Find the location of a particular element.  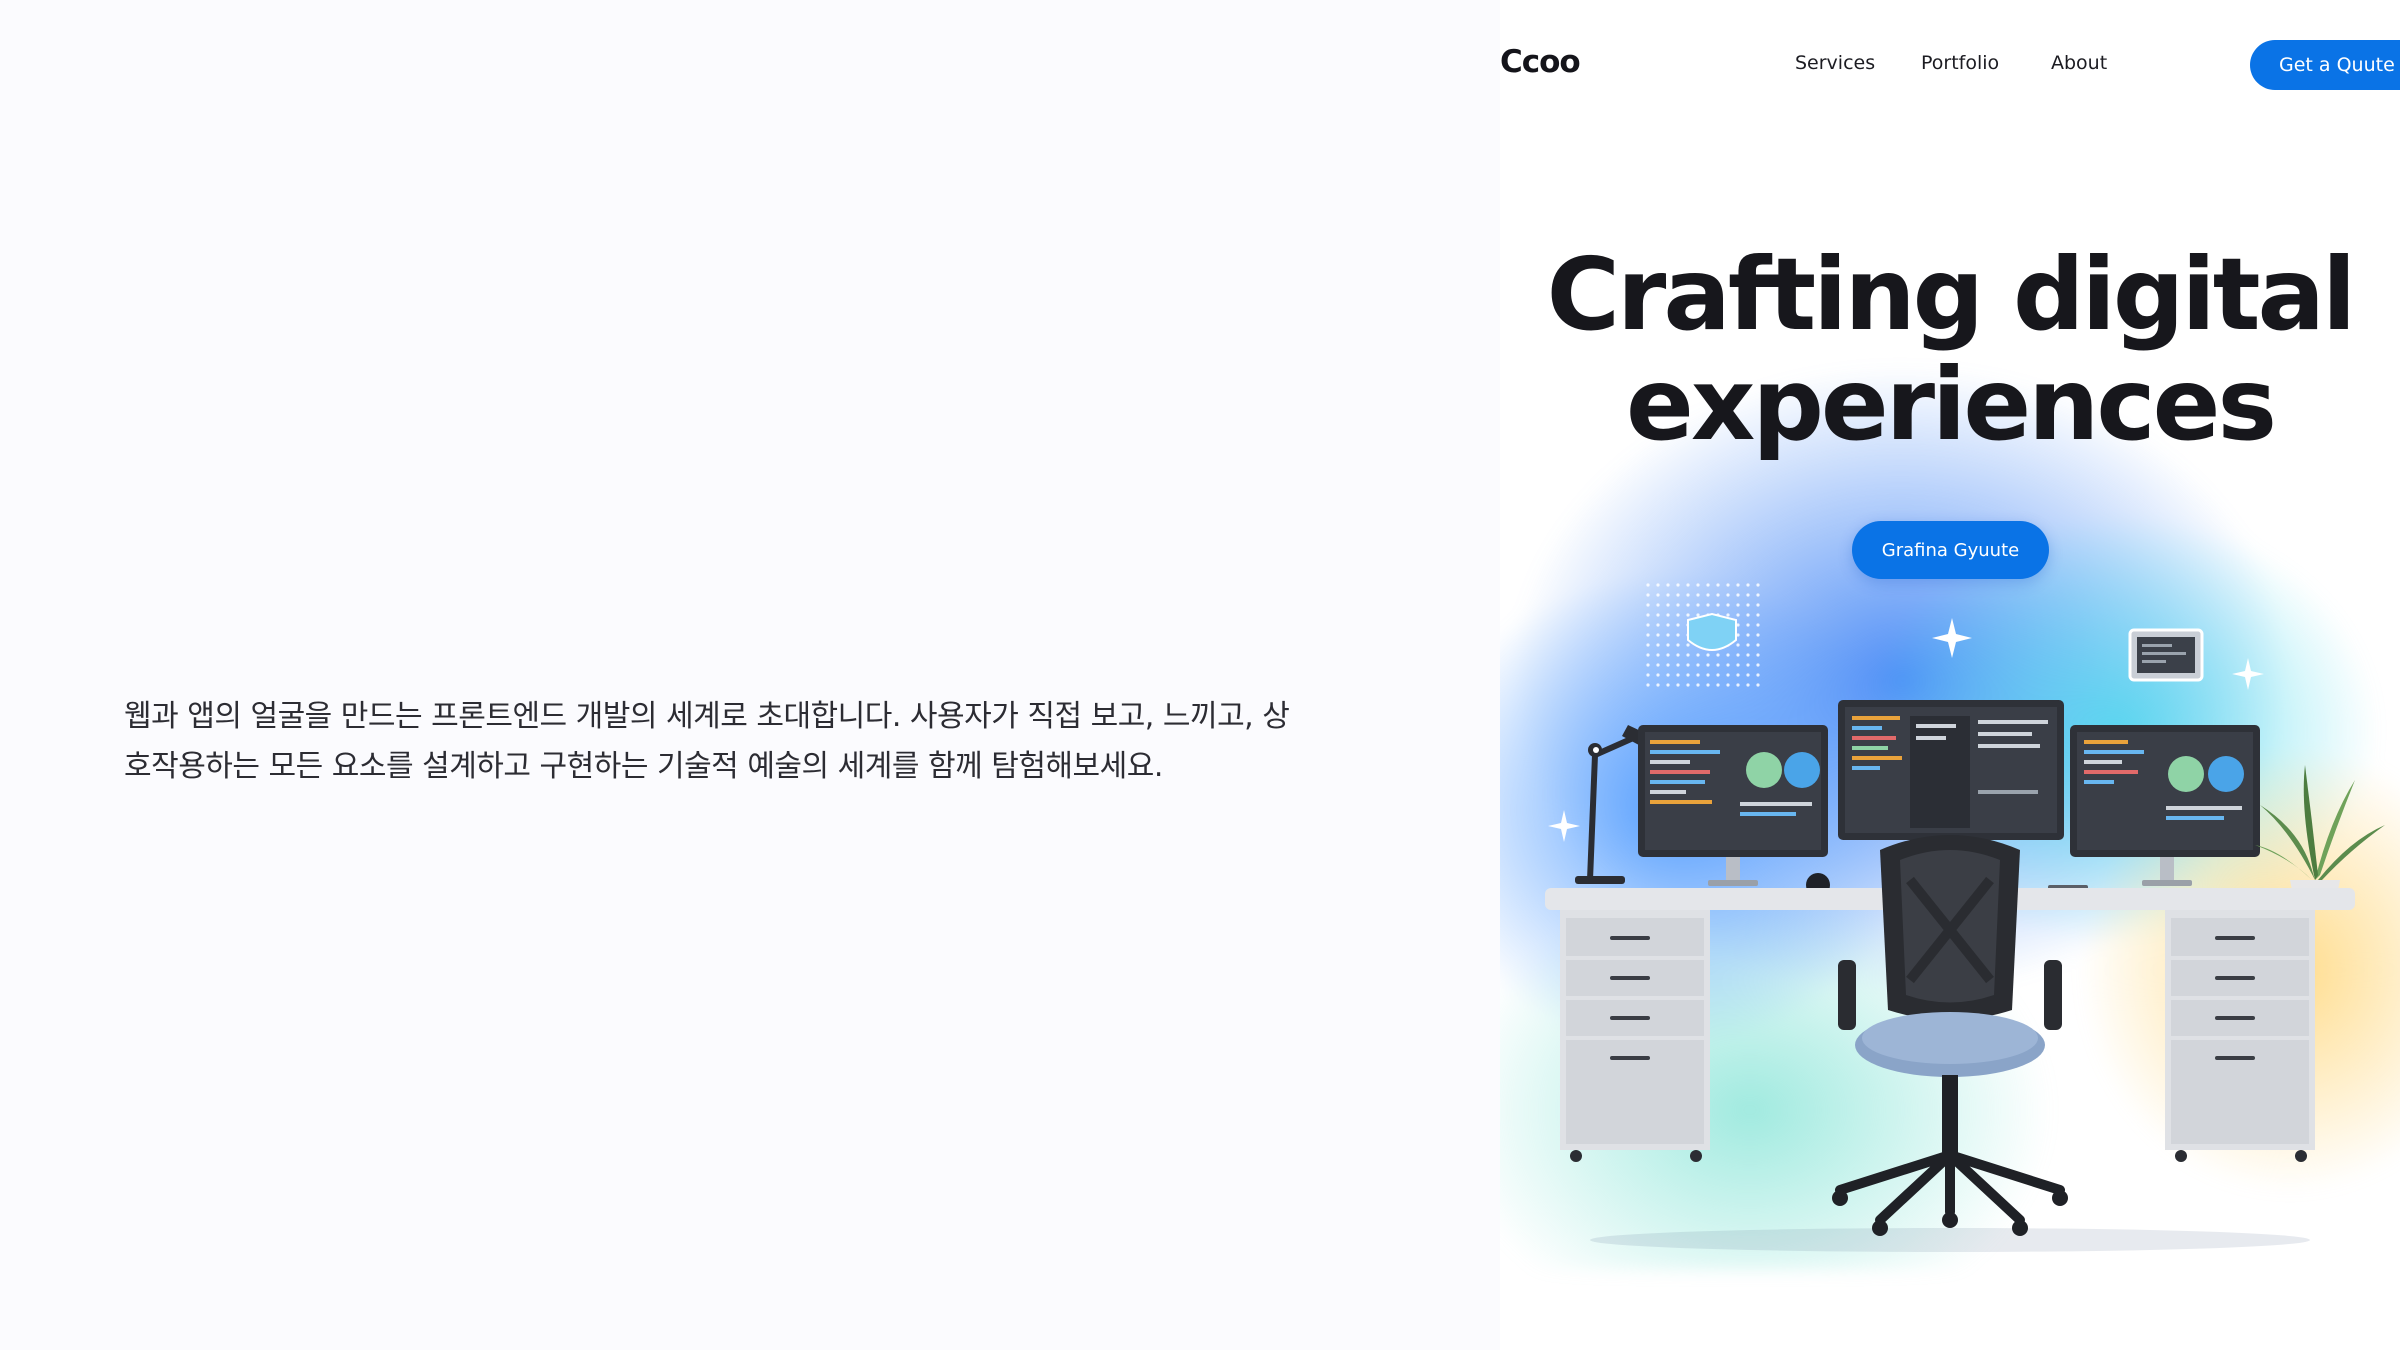

circle-target-icon is located at coordinates (2310, 552).